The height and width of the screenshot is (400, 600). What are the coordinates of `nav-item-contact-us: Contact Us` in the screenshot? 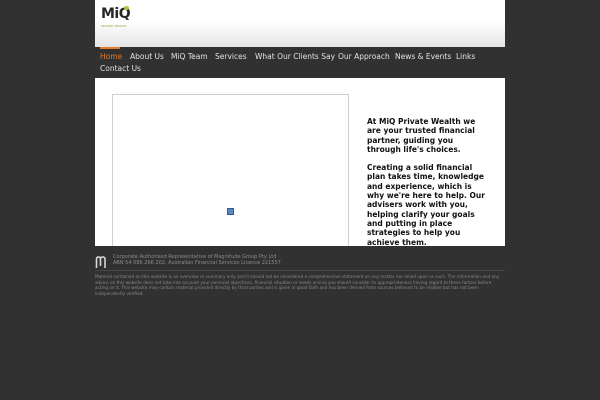 It's located at (120, 69).